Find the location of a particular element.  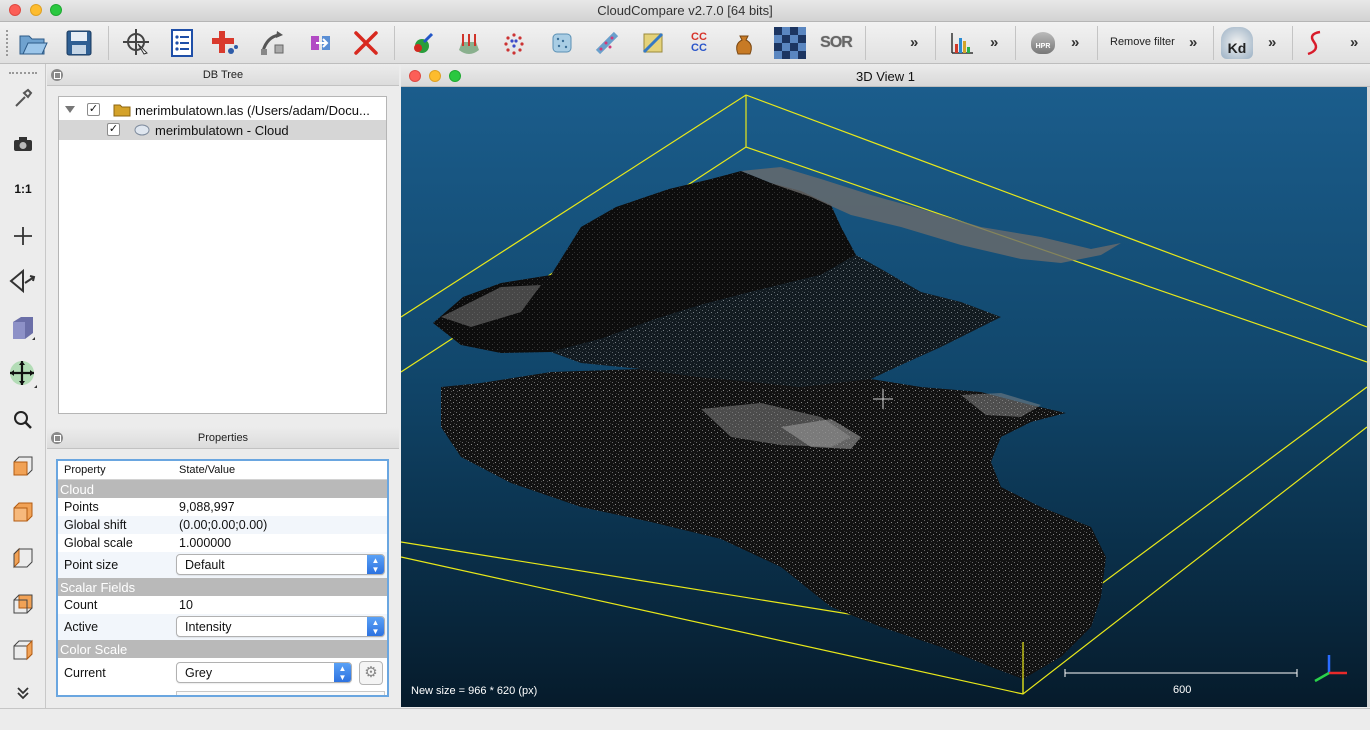

view-cube-button is located at coordinates (23, 328).